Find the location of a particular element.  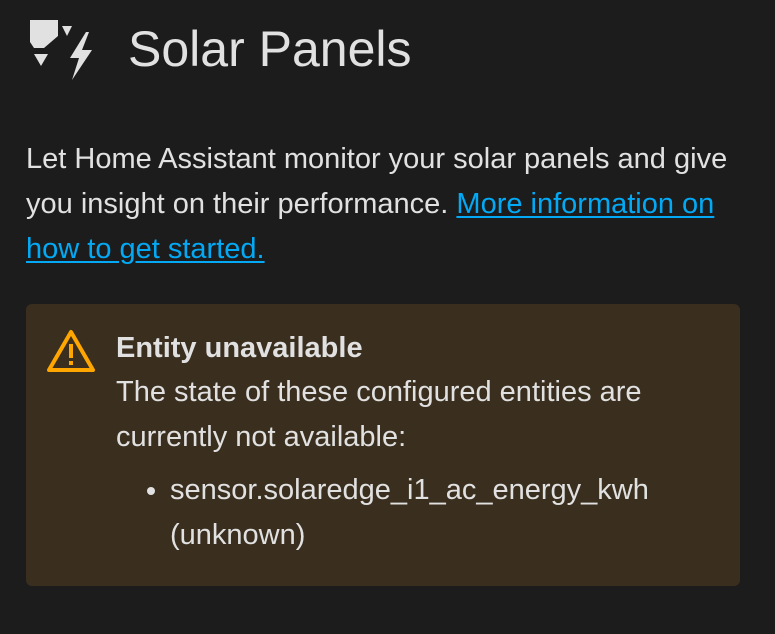

card-header: Solar Panels is located at coordinates (219, 49).